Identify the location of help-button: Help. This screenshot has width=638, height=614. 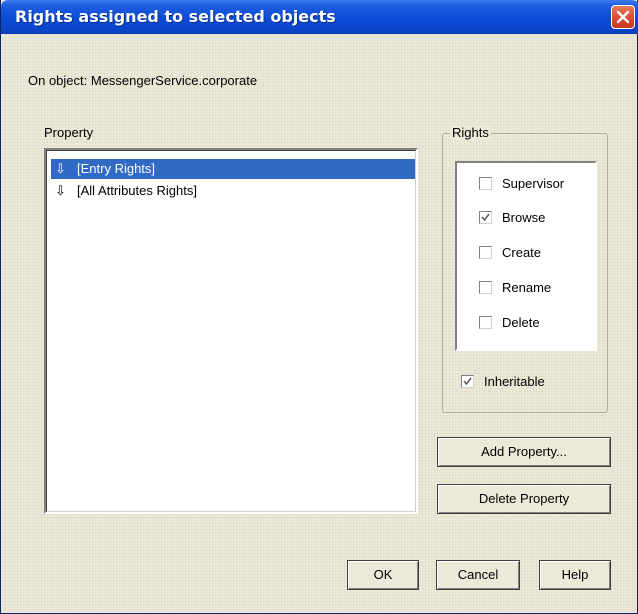
(575, 575).